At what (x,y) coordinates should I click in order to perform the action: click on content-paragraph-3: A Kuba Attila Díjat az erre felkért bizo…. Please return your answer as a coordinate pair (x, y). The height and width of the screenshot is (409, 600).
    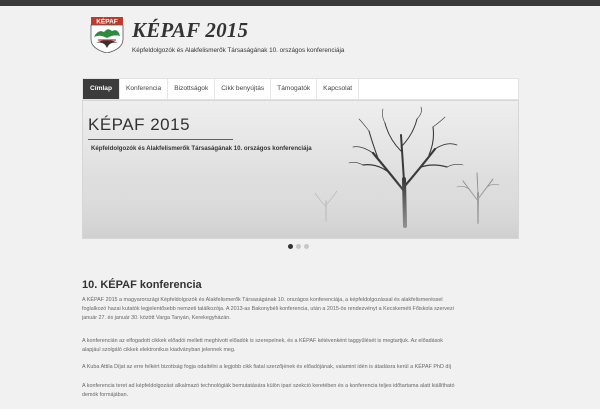
    Looking at the image, I should click on (300, 367).